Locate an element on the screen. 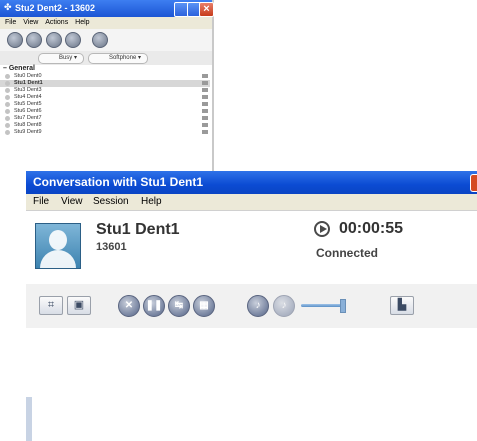 This screenshot has height=441, width=477. contacts-toolbar is located at coordinates (106, 40).